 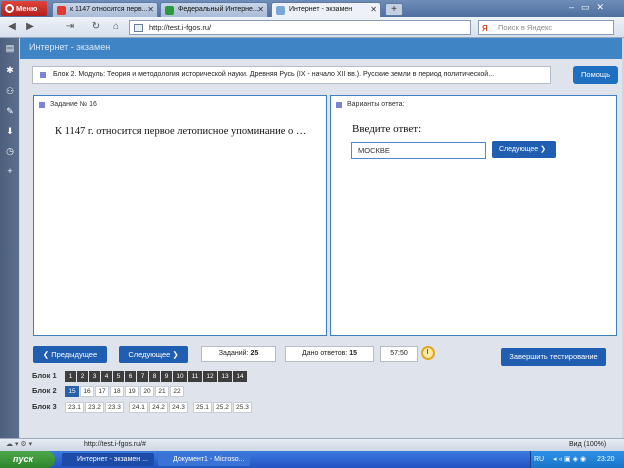 What do you see at coordinates (12, 27) in the screenshot?
I see `back-icon: ◀` at bounding box center [12, 27].